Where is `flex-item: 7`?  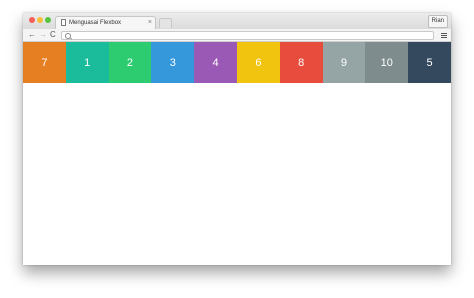 flex-item: 7 is located at coordinates (44, 62).